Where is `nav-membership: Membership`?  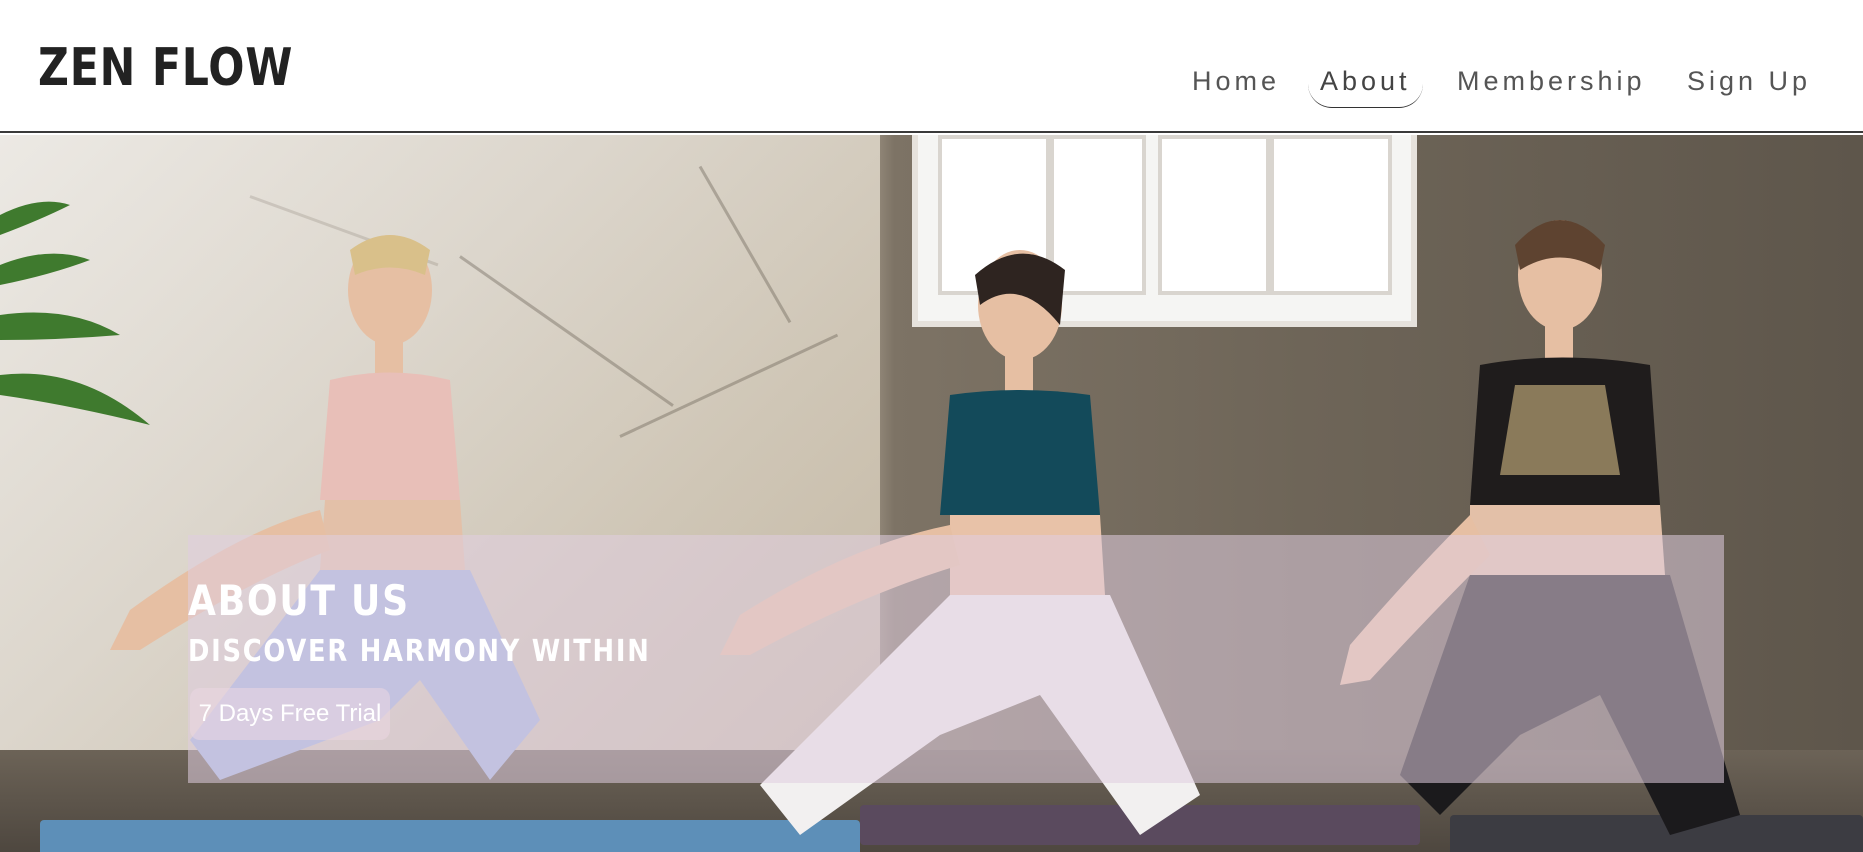 nav-membership: Membership is located at coordinates (1551, 86).